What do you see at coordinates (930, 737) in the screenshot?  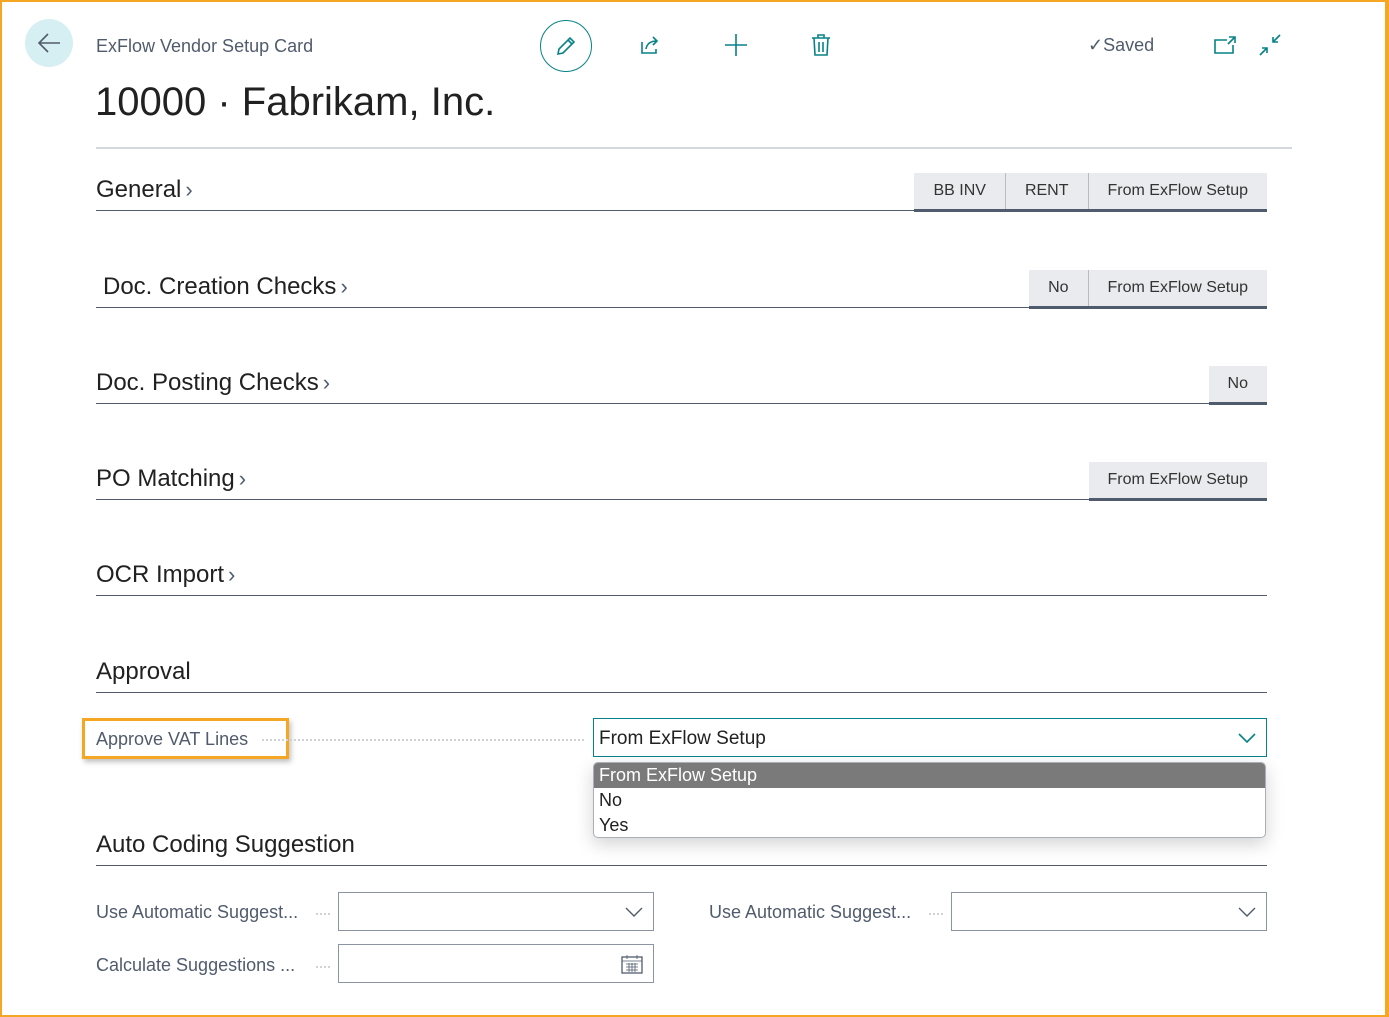 I see `approve-vat-lines-select: From ExFlow Setup` at bounding box center [930, 737].